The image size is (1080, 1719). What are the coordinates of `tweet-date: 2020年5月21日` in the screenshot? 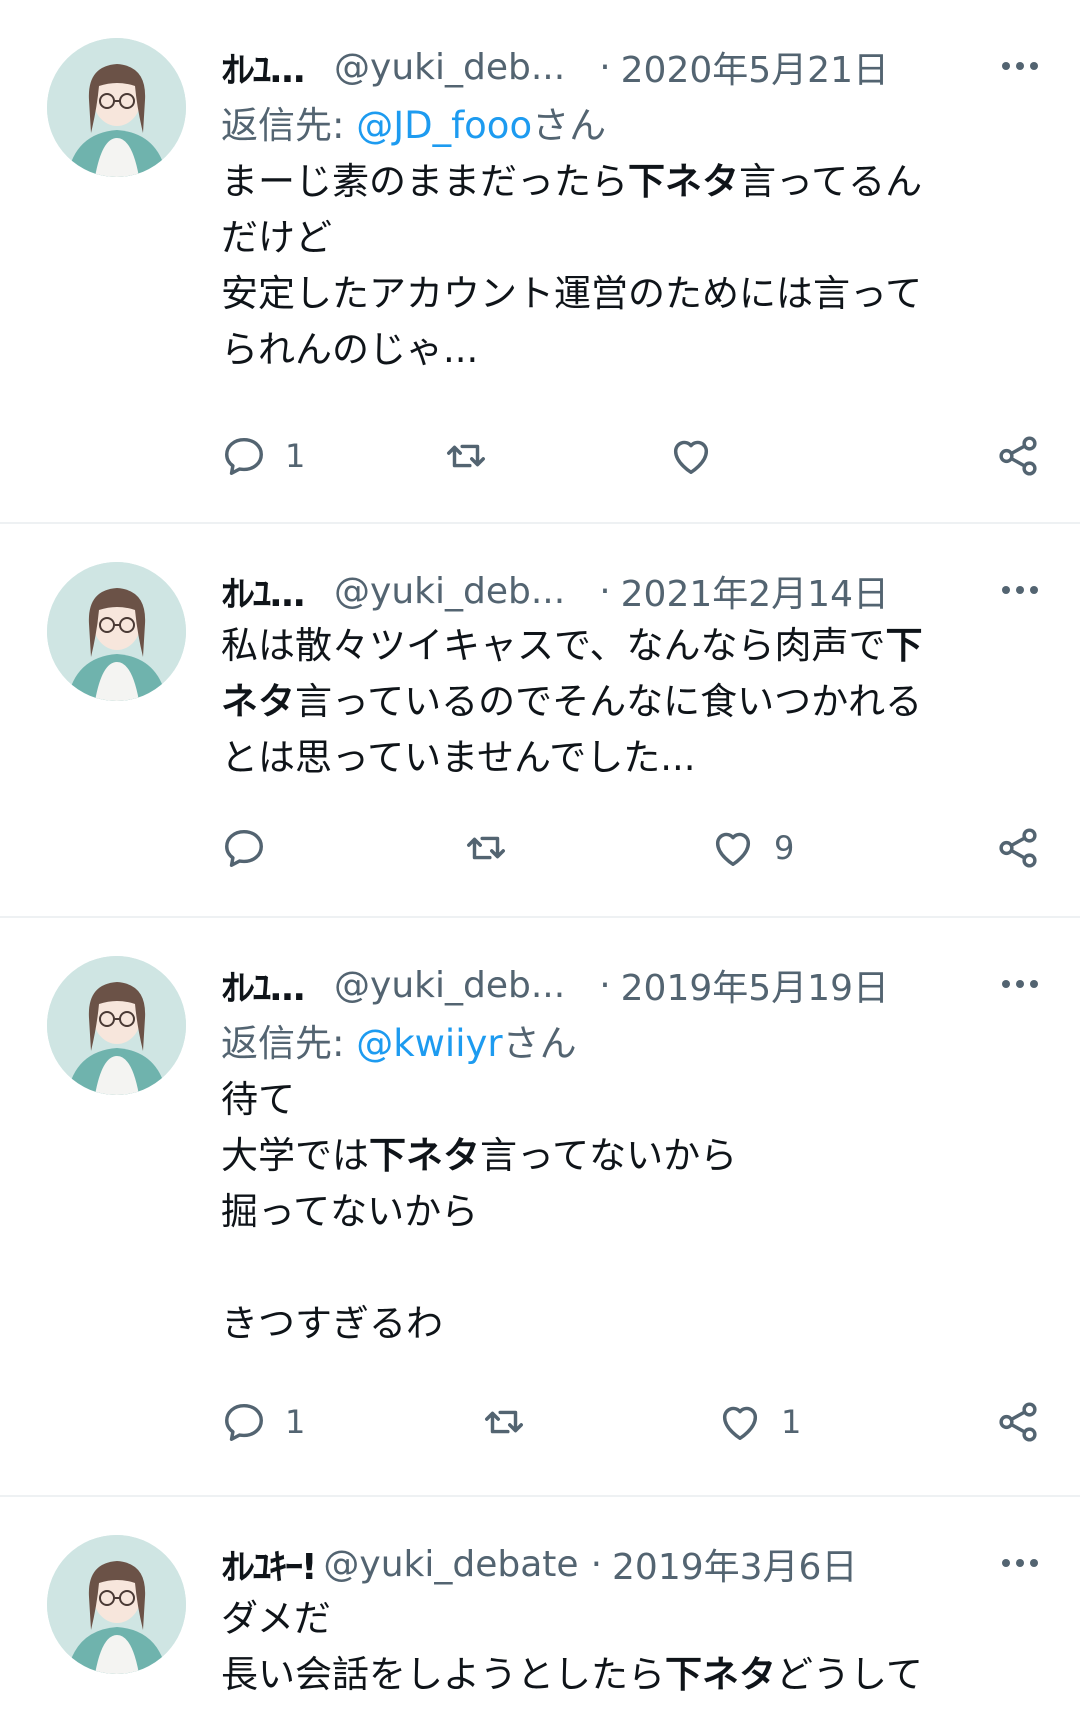 It's located at (755, 67).